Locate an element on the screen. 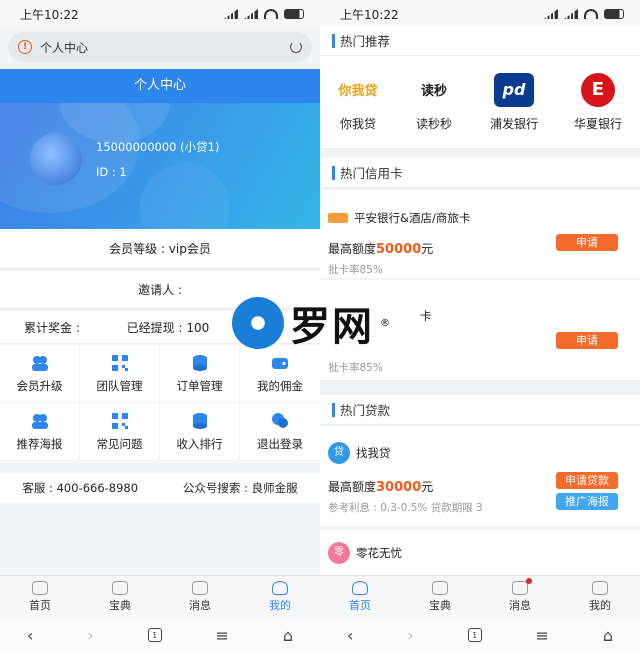  tab-label: 消息 is located at coordinates (520, 605).